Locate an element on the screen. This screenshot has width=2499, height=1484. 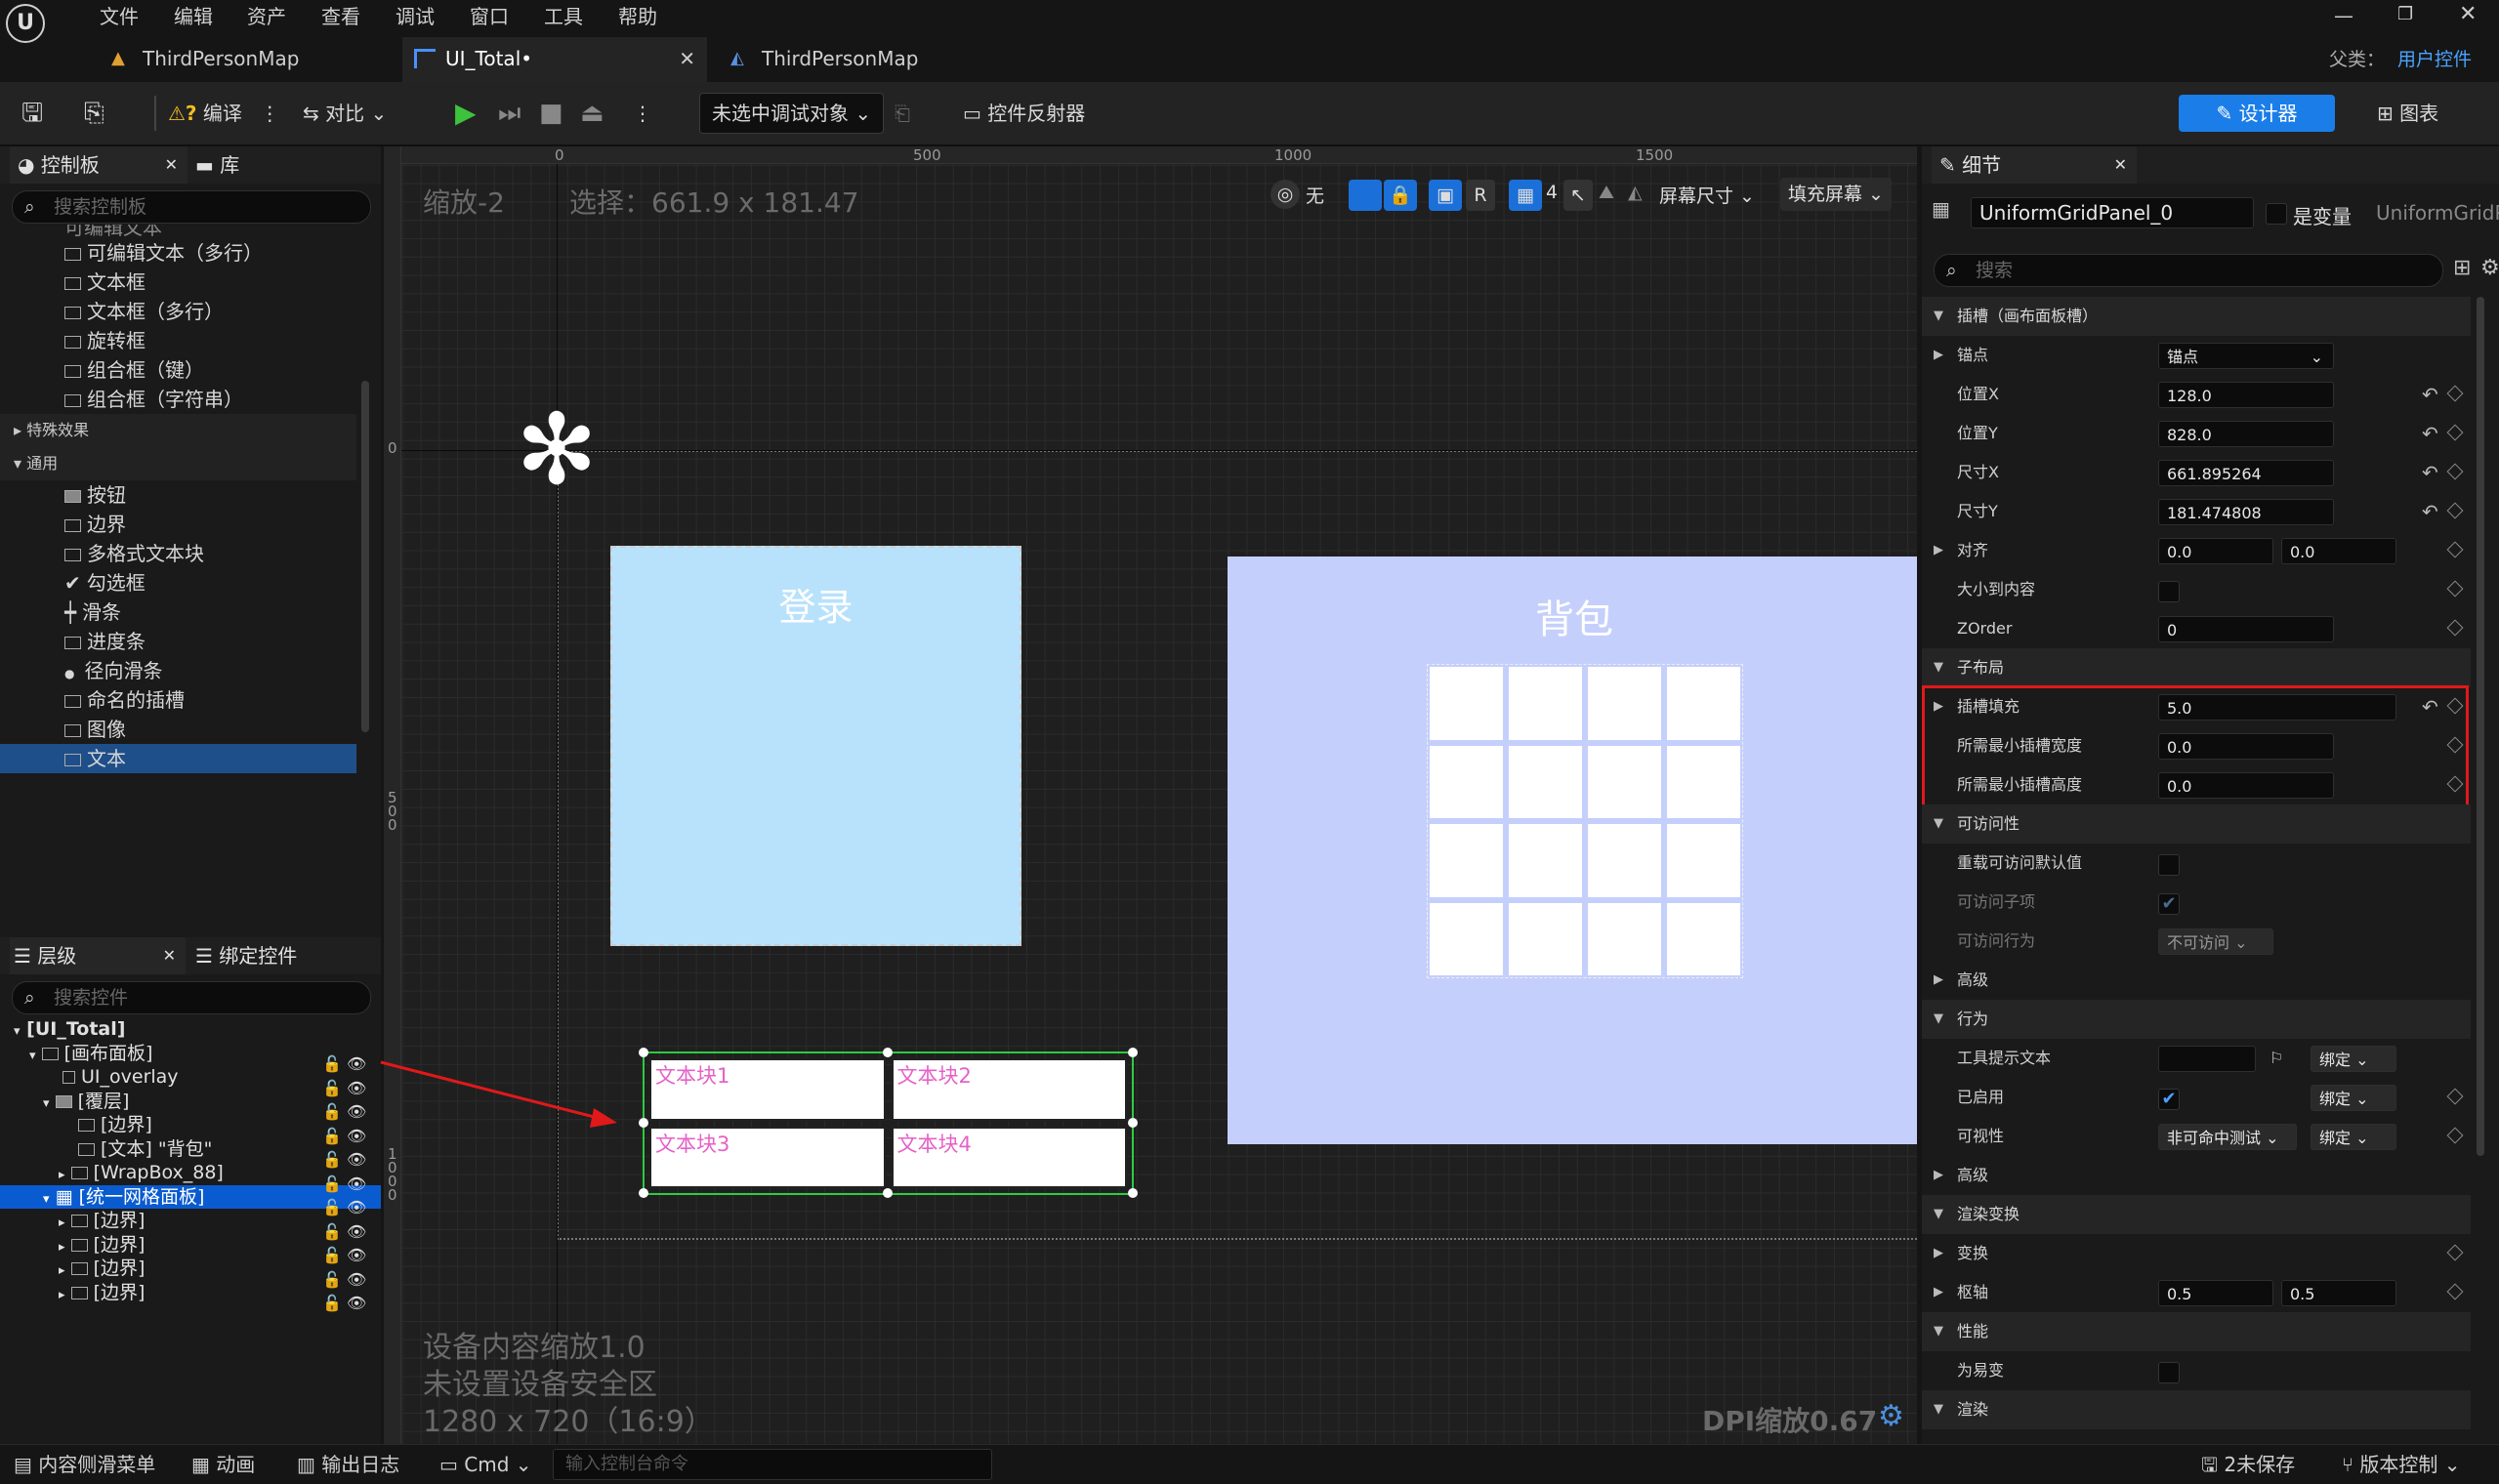
settings-gear-icon: ⚙ is located at coordinates (2489, 268).